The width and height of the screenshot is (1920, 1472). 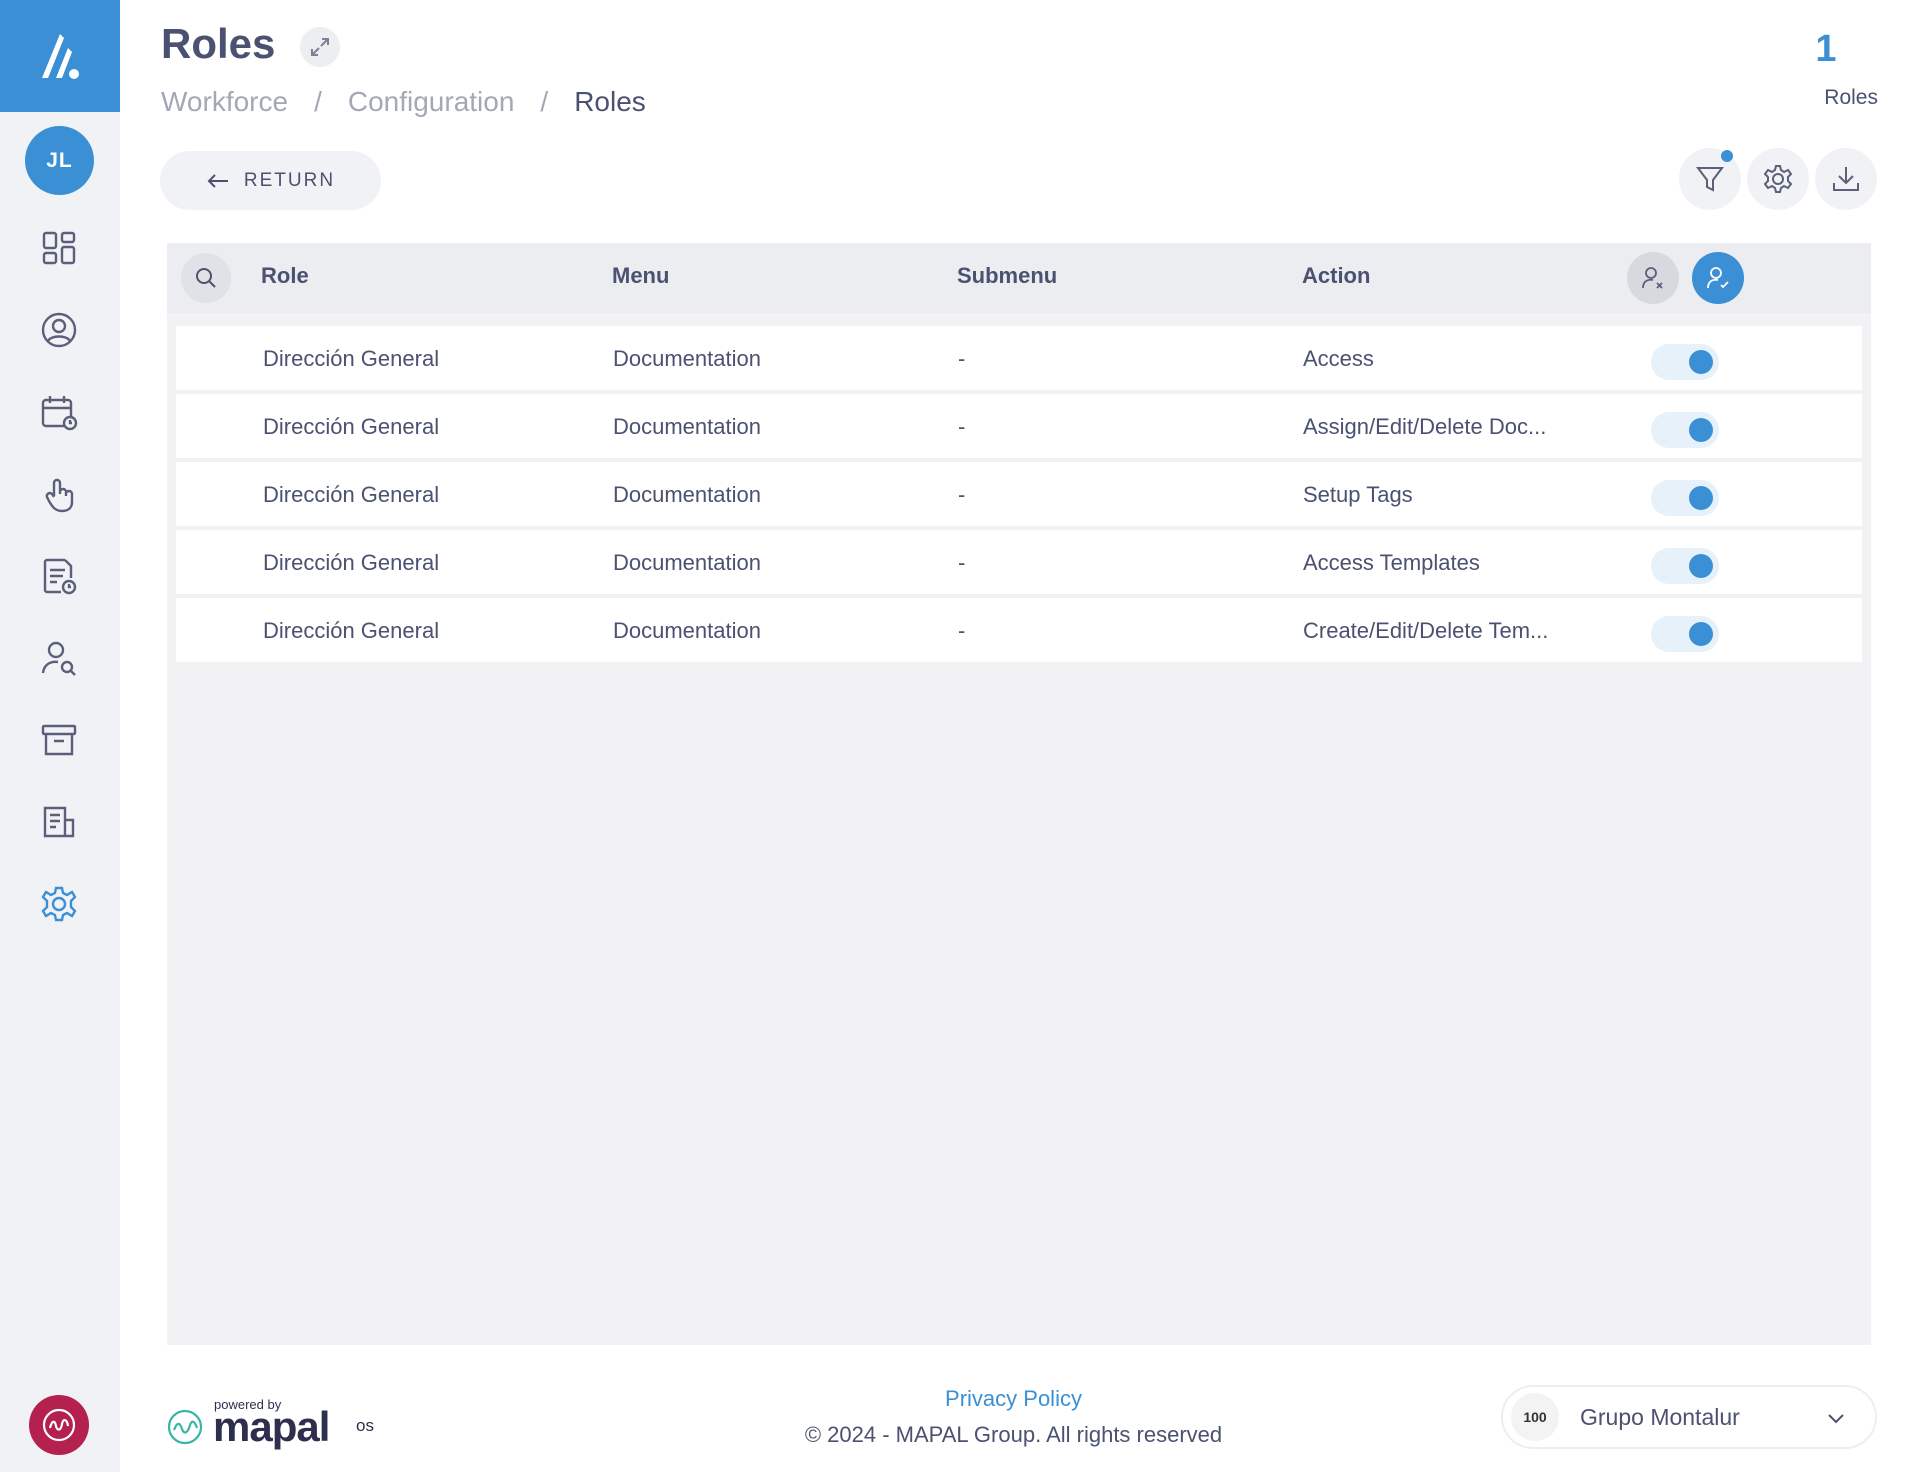 I want to click on filter-icon, so click(x=1710, y=179).